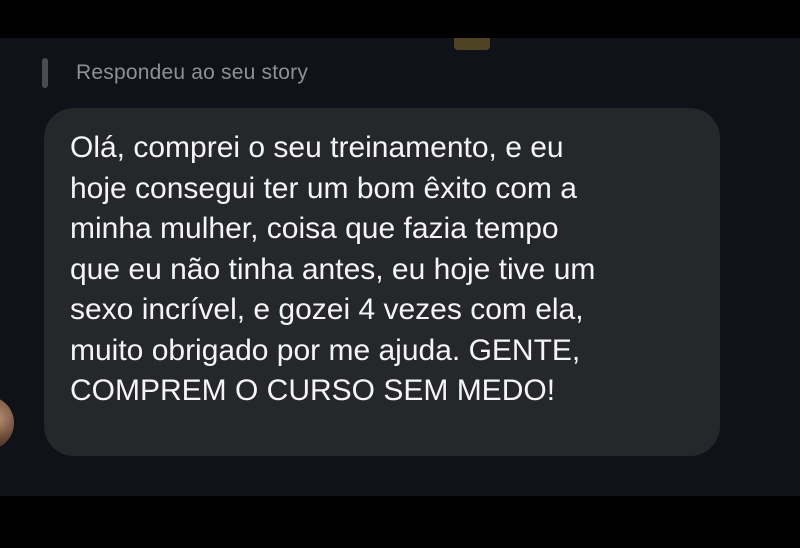 The width and height of the screenshot is (800, 548). Describe the element at coordinates (313, 390) in the screenshot. I see `message-line: COMPREM O CURSO SEM MEDO!` at that location.